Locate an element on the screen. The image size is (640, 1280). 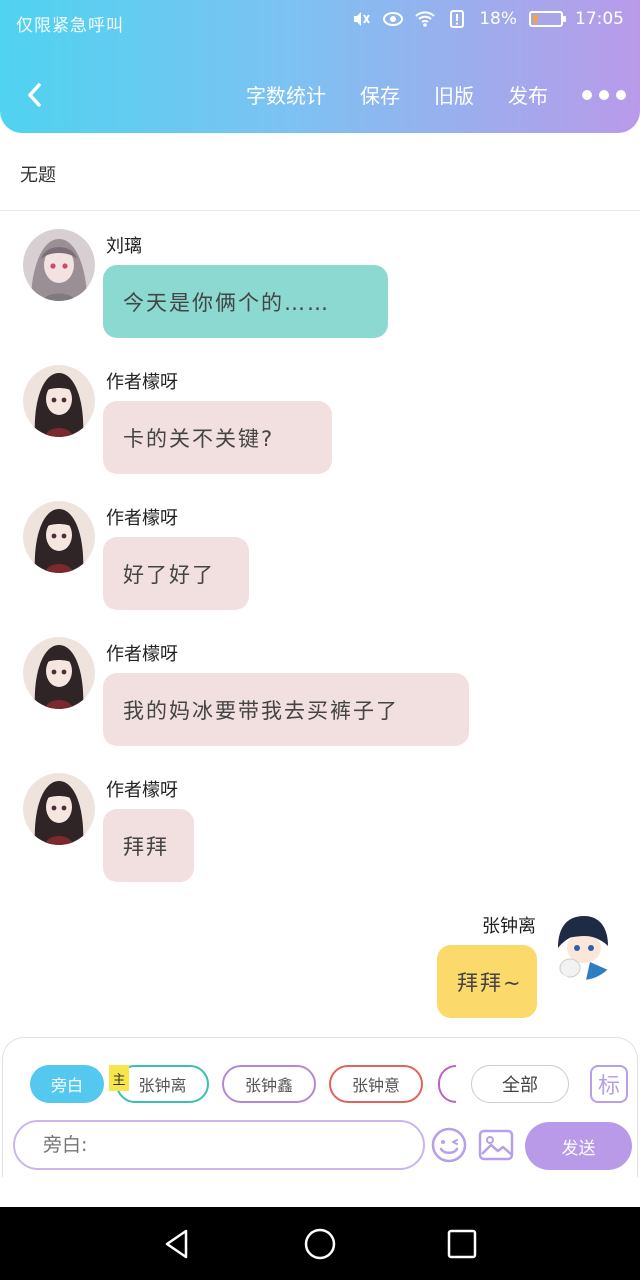
publish-button: 发布 is located at coordinates (528, 94).